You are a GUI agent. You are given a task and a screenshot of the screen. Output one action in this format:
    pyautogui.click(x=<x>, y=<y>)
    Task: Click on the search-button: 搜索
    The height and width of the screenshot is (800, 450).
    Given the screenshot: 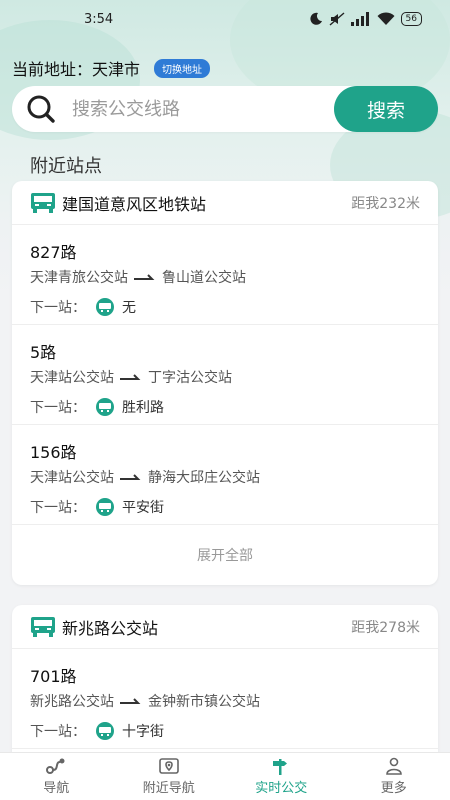 What is the action you would take?
    pyautogui.click(x=386, y=109)
    